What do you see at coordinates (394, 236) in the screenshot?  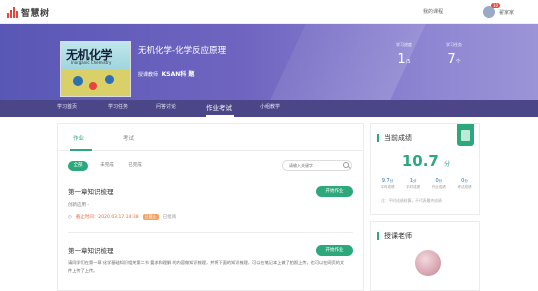 I see `teacher-card-title: 授课老师` at bounding box center [394, 236].